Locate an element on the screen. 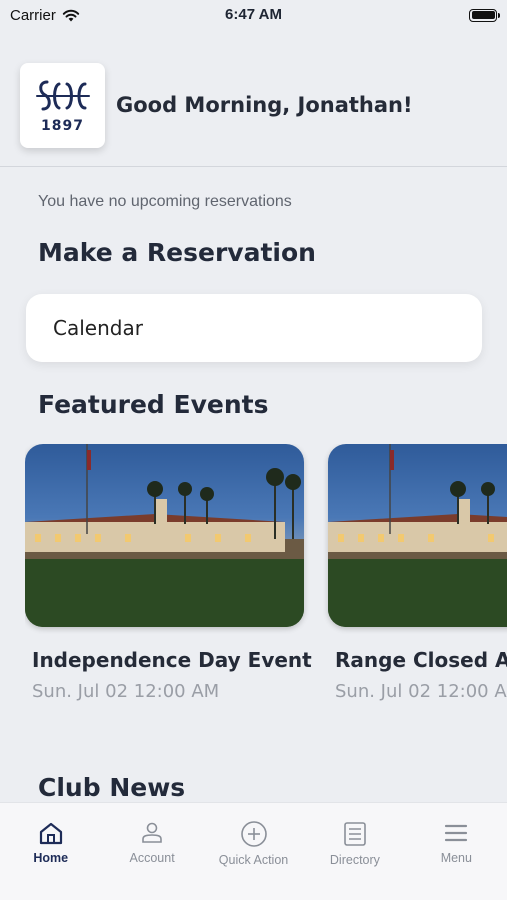 Image resolution: width=507 pixels, height=900 pixels. calendar-button: Calendar is located at coordinates (254, 328).